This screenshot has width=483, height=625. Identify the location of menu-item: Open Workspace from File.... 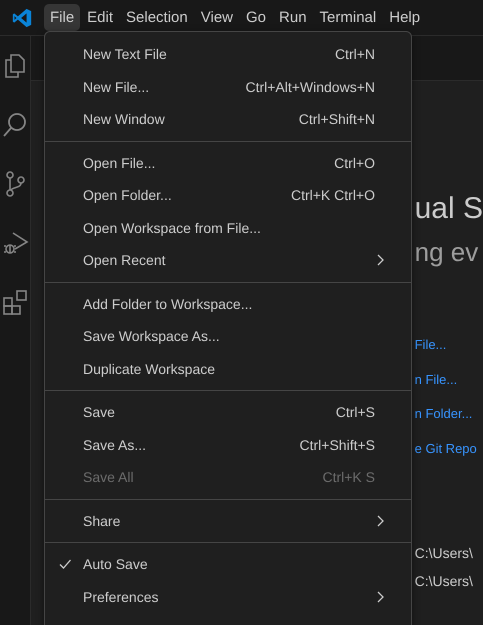
(228, 228).